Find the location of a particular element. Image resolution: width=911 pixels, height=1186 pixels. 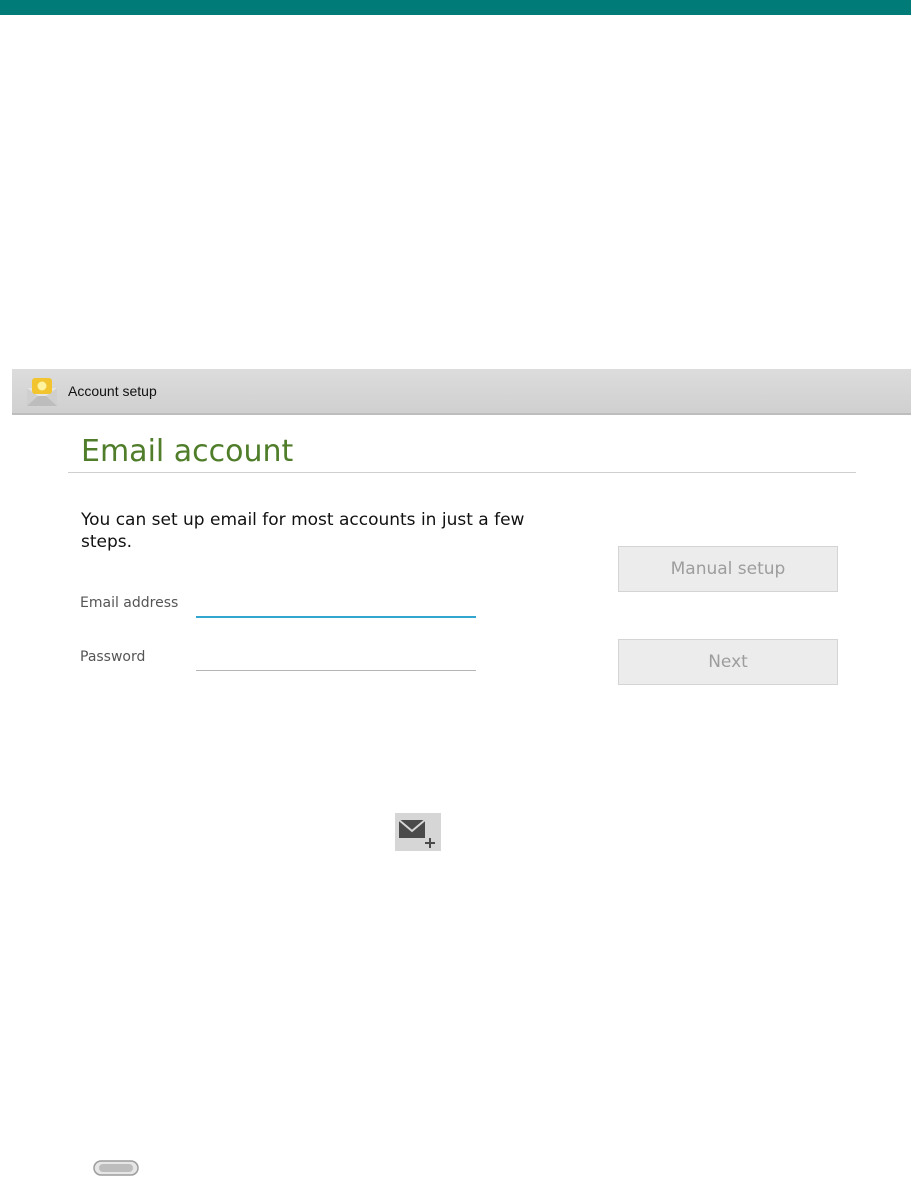

email-field is located at coordinates (336, 605).